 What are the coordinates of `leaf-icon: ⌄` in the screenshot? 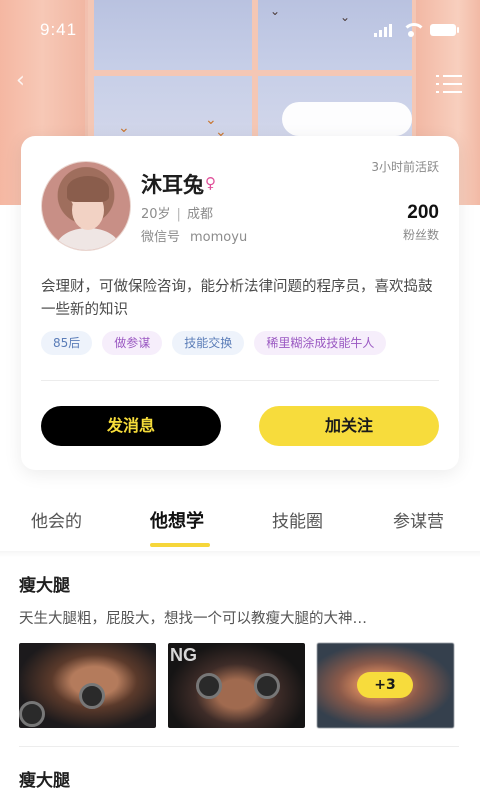 It's located at (124, 128).